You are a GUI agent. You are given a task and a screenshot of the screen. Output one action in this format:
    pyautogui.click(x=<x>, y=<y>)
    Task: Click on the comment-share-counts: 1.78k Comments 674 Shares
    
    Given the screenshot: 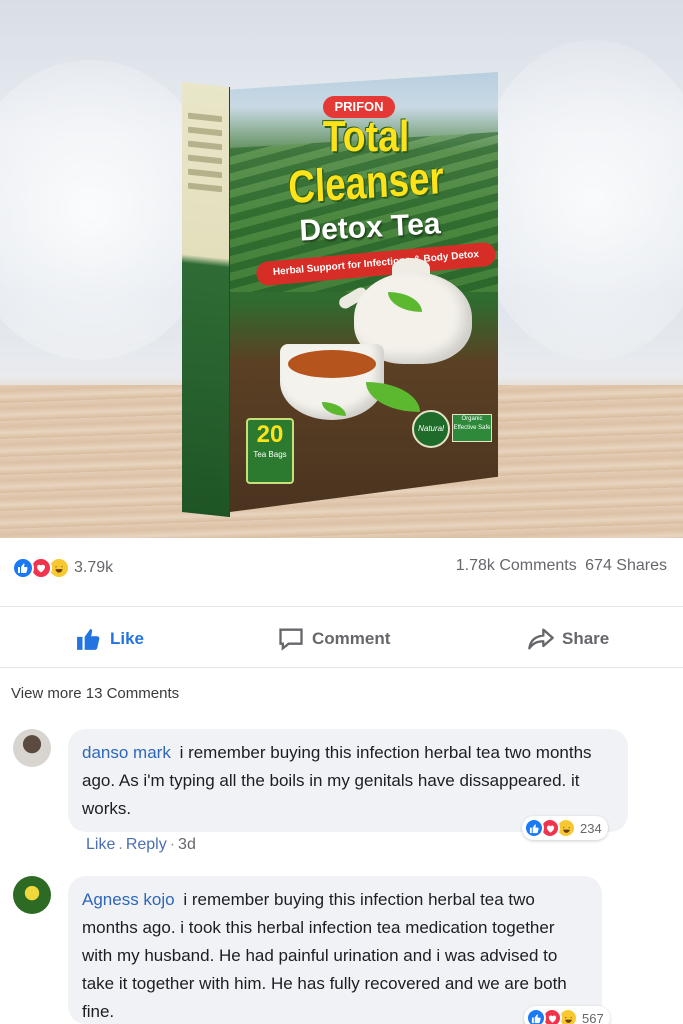 What is the action you would take?
    pyautogui.click(x=559, y=566)
    